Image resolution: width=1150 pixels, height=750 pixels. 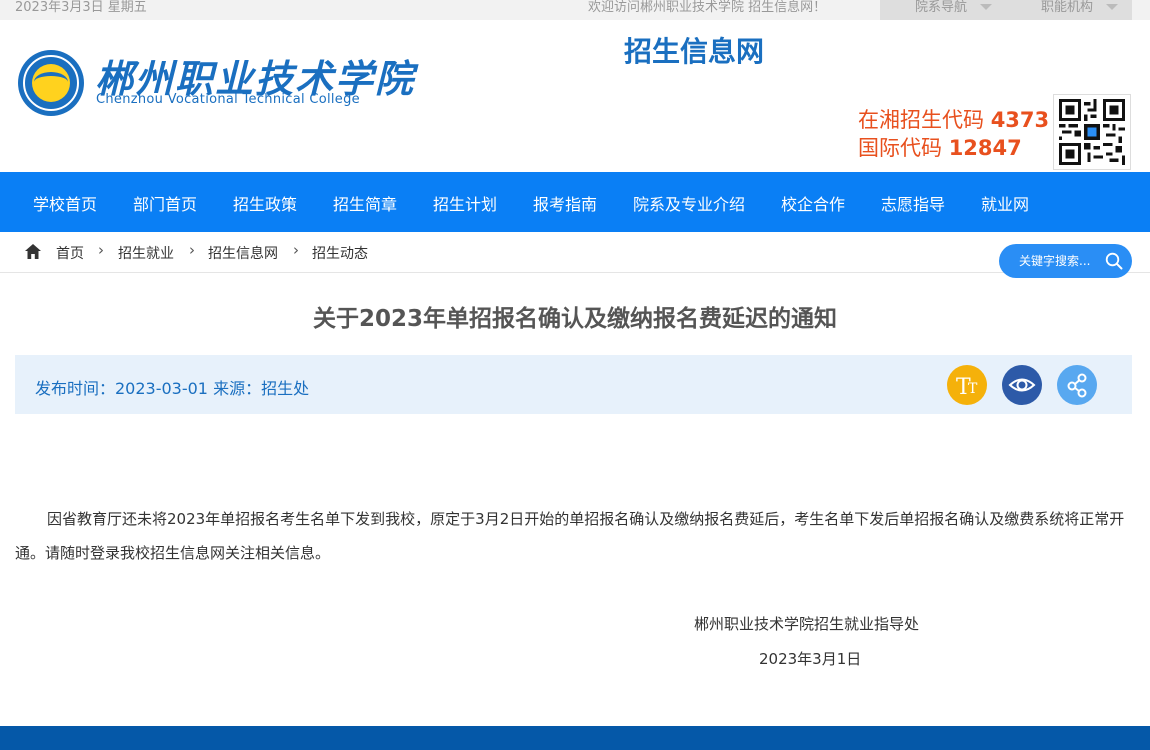 What do you see at coordinates (70, 253) in the screenshot?
I see `breadcrumb-home: 首页` at bounding box center [70, 253].